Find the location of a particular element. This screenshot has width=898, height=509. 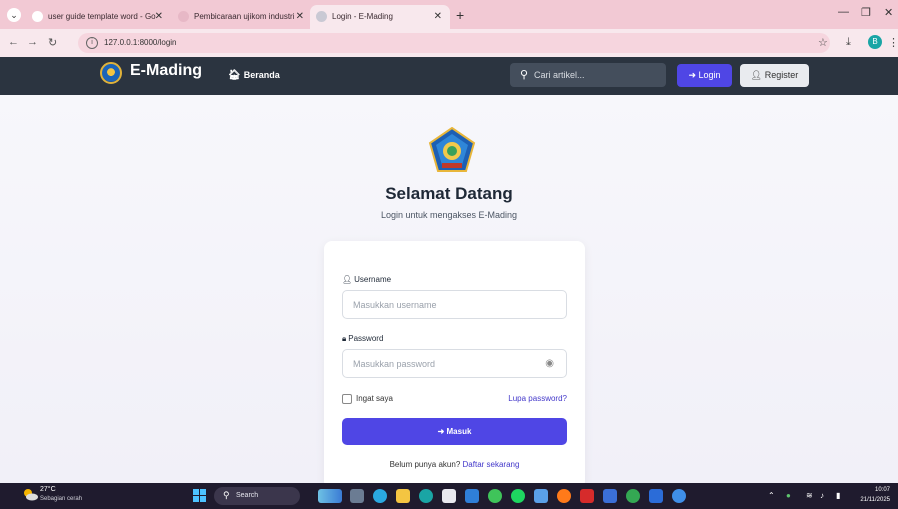

user-plus-icon: 👤︎ is located at coordinates (756, 75).